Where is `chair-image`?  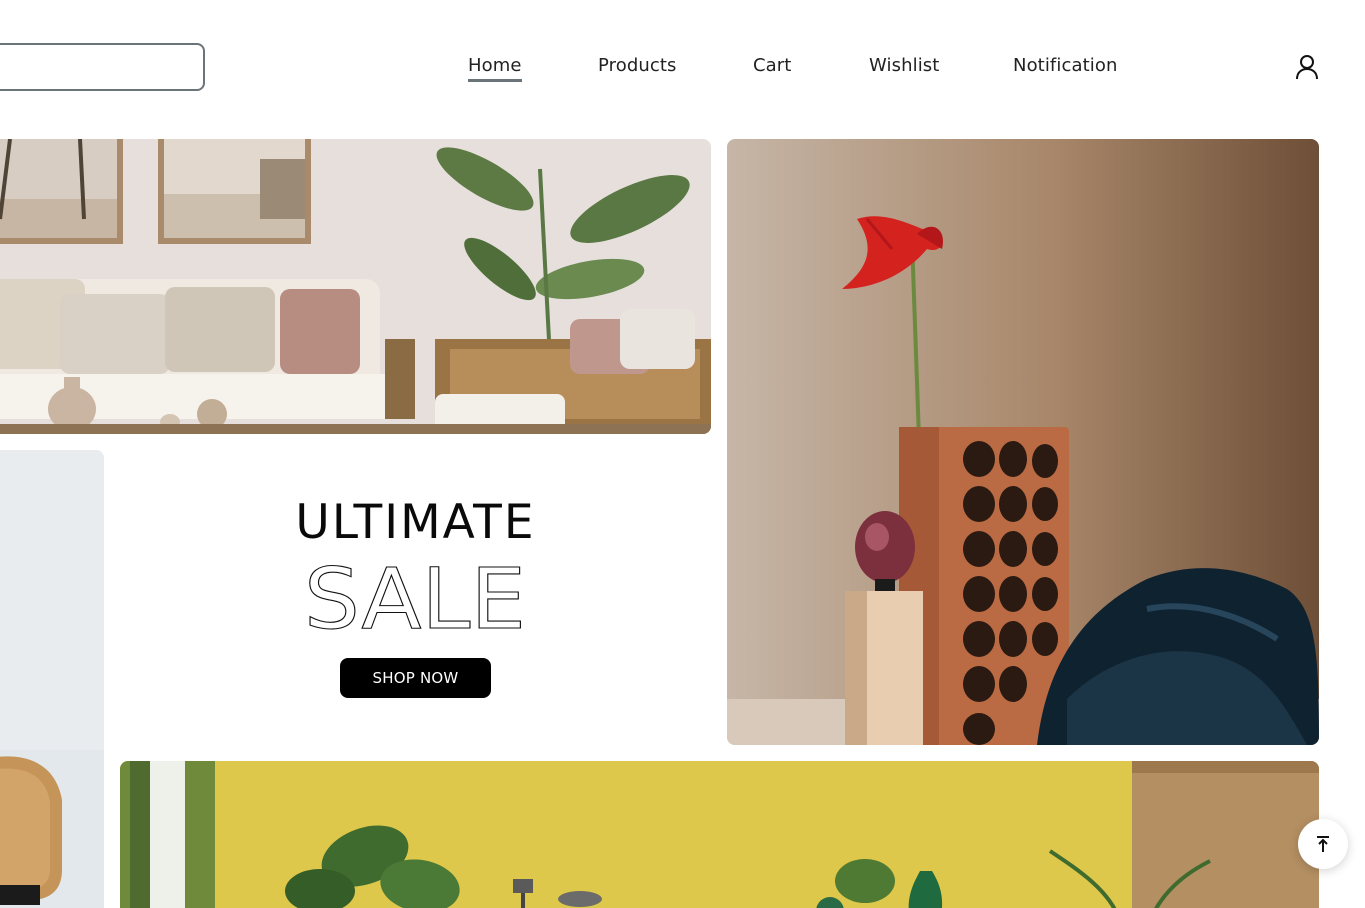 chair-image is located at coordinates (52, 679).